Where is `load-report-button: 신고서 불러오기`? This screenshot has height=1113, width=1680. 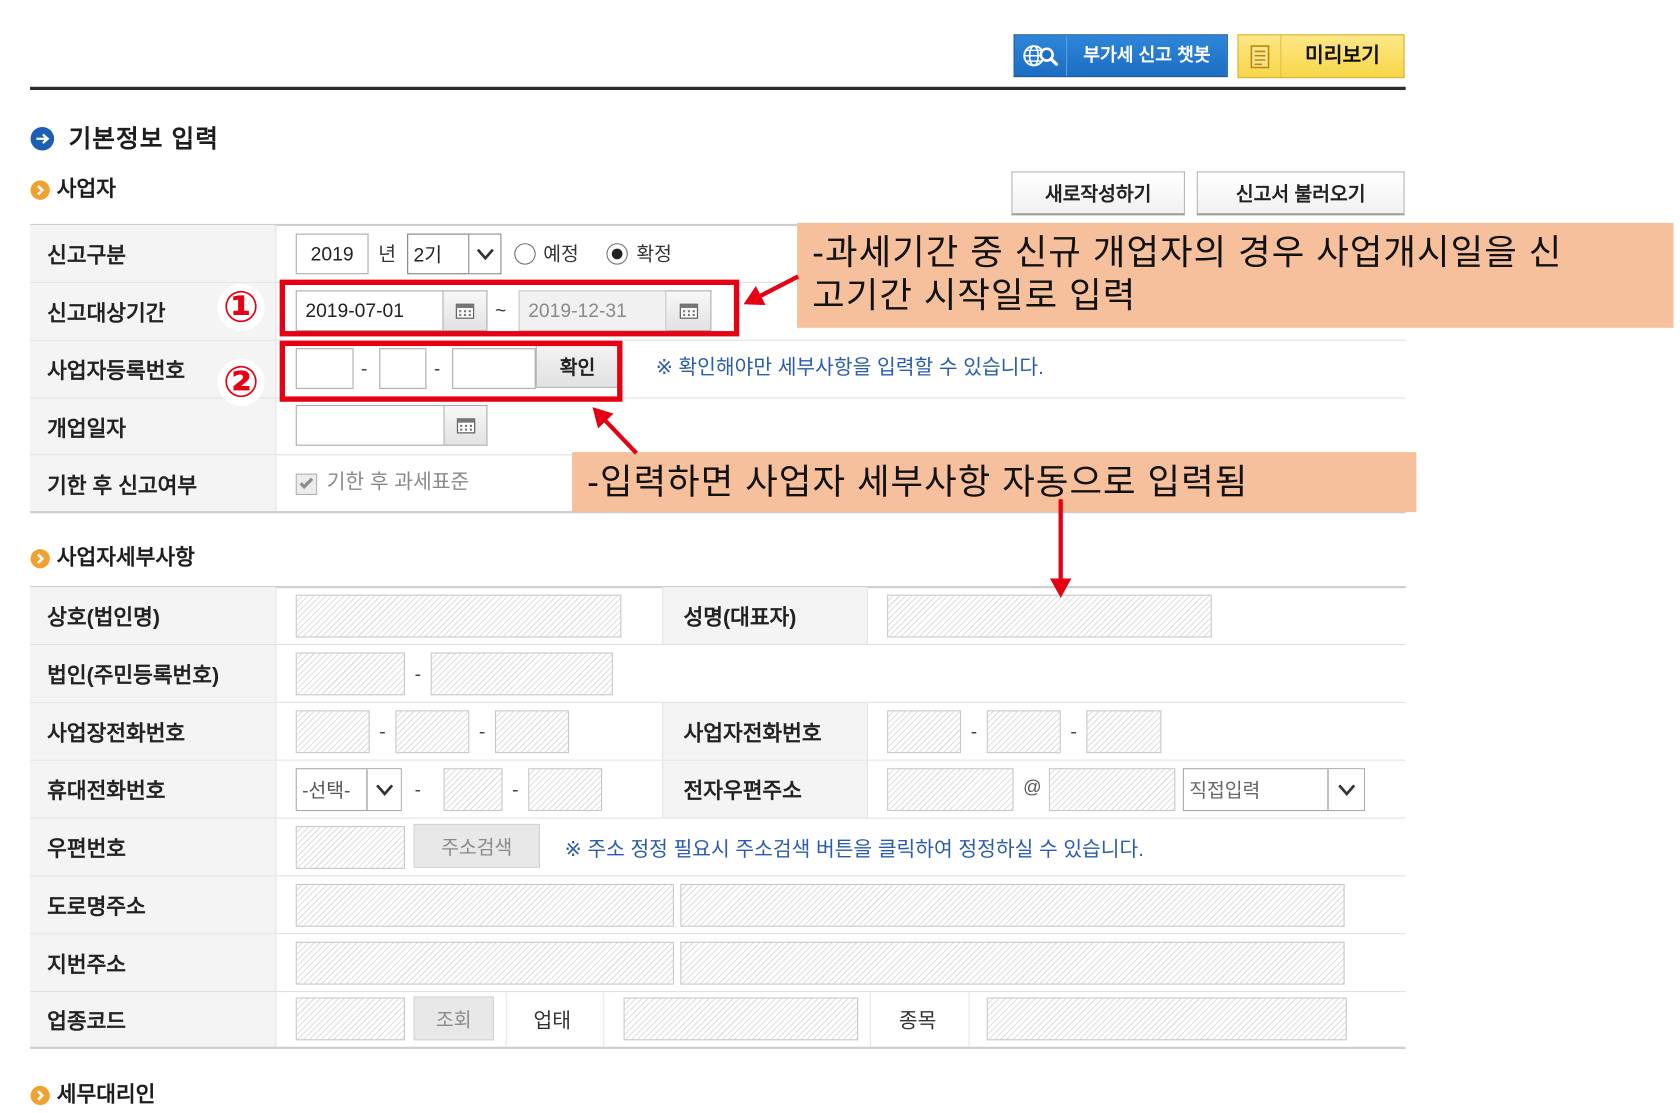 load-report-button: 신고서 불러오기 is located at coordinates (1300, 193).